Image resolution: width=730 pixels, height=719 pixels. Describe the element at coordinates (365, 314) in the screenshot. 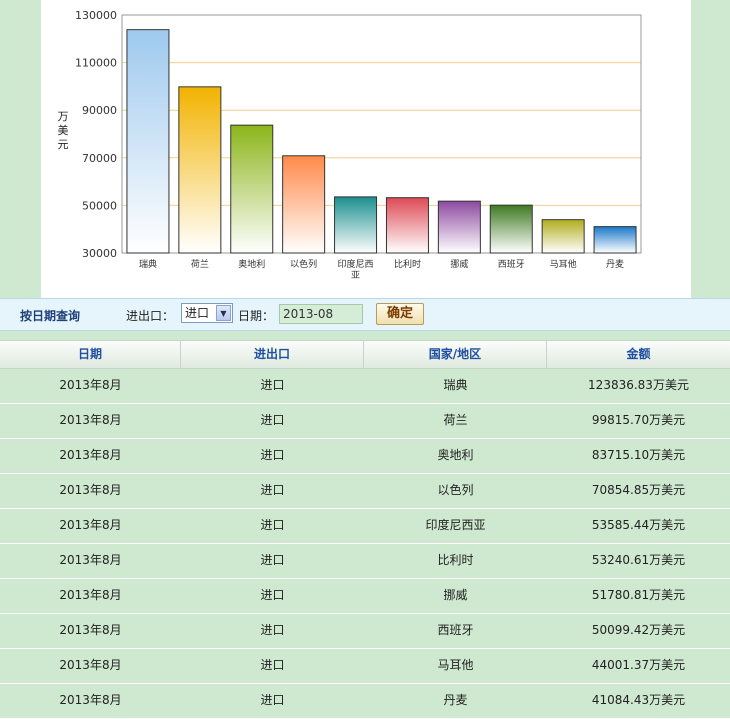

I see `query-bar: 按日期查询 进出口： 进口 ▼ 日期： 2013-08 确定` at that location.